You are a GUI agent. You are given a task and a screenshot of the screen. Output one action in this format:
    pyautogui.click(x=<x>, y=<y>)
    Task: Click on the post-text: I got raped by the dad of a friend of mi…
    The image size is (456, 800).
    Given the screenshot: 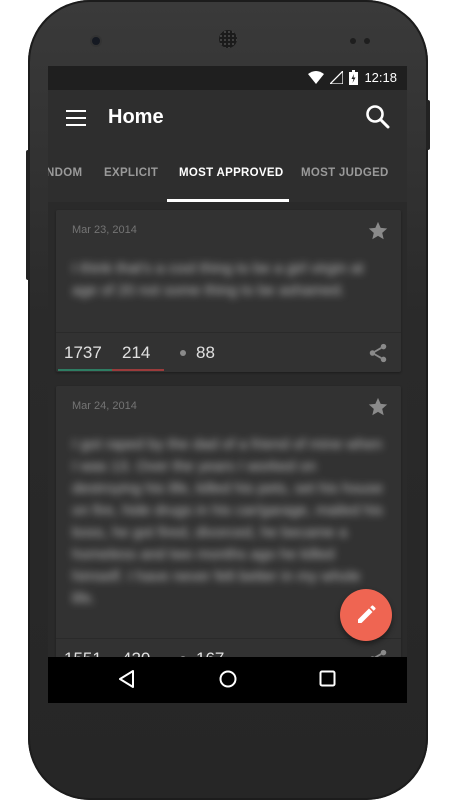 What is the action you would take?
    pyautogui.click(x=228, y=521)
    